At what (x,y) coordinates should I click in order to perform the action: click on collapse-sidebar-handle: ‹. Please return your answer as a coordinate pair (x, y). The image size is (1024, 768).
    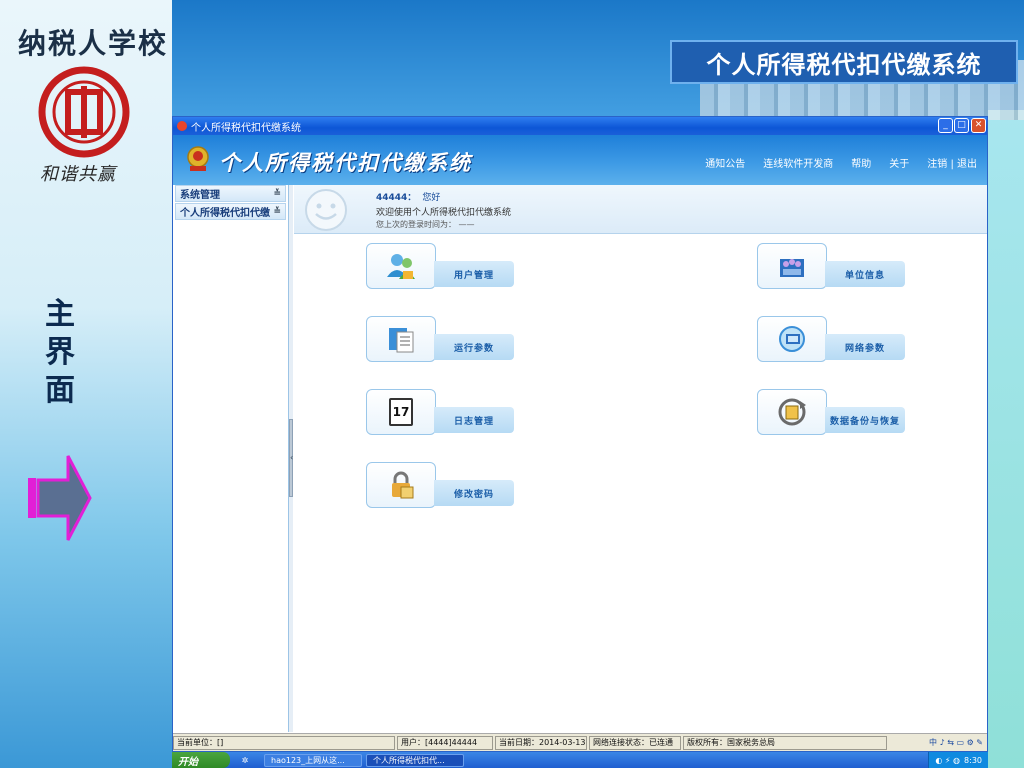
    Looking at the image, I should click on (291, 458).